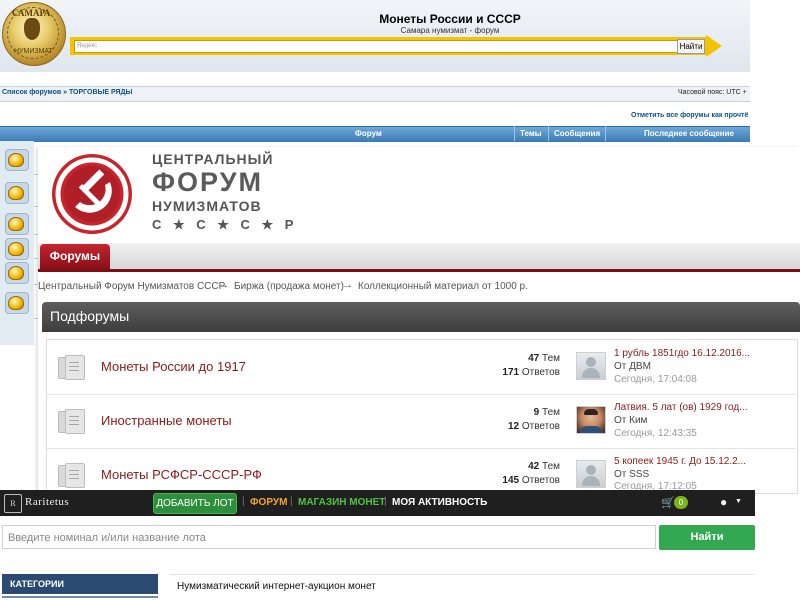 The width and height of the screenshot is (800, 600). Describe the element at coordinates (268, 502) in the screenshot. I see `nav-forum: ФОРУМ` at that location.